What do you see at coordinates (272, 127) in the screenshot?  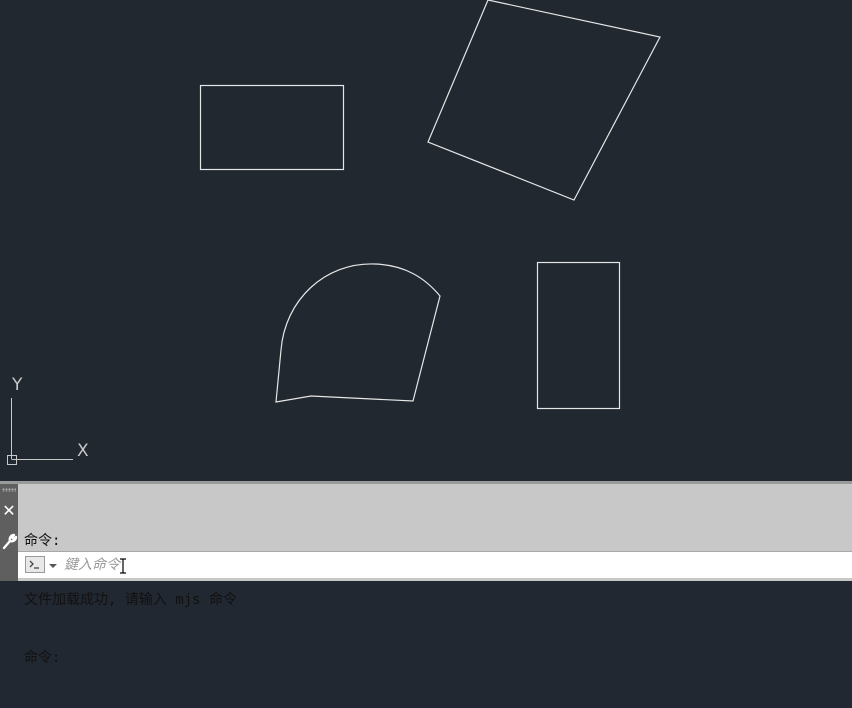 I see `rectangle-shape` at bounding box center [272, 127].